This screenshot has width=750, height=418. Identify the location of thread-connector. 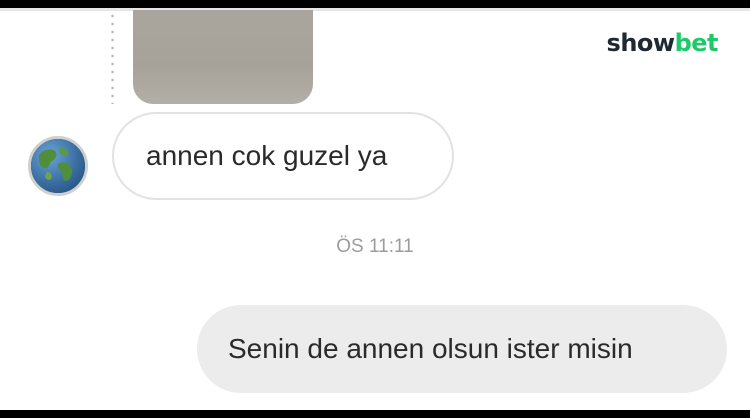
(112, 58).